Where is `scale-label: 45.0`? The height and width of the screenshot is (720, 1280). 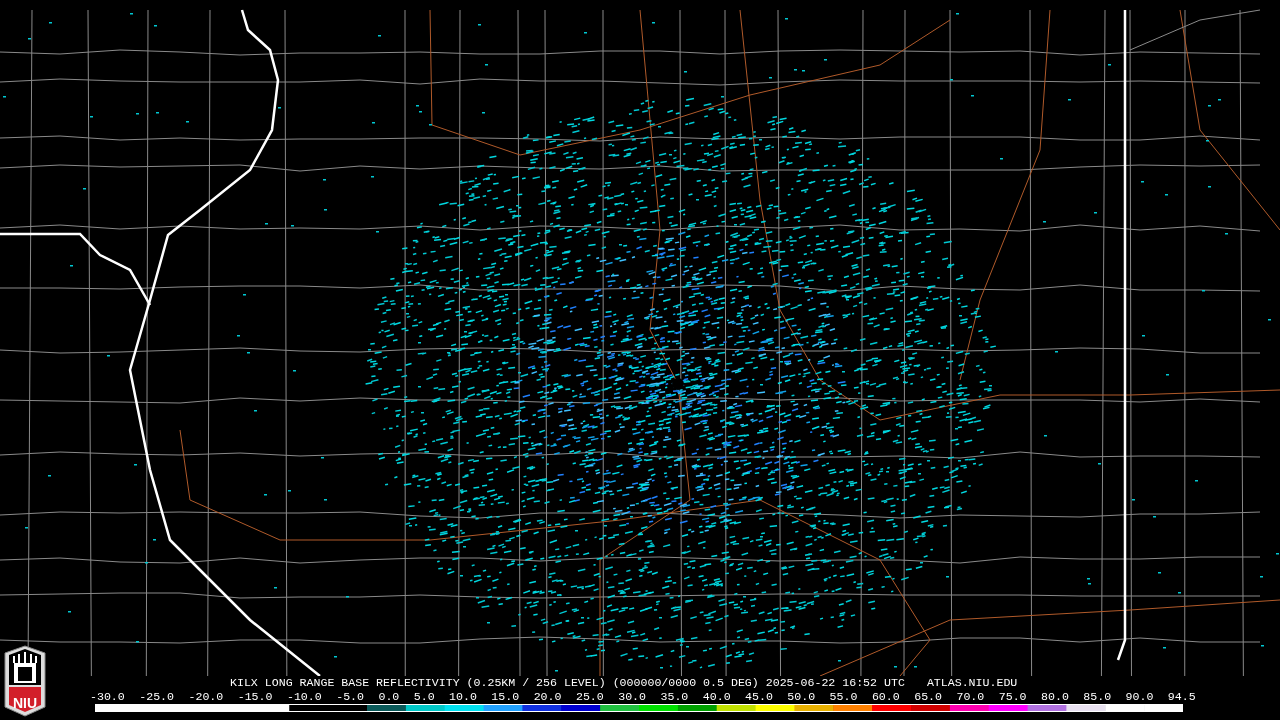
scale-label: 45.0 is located at coordinates (759, 697).